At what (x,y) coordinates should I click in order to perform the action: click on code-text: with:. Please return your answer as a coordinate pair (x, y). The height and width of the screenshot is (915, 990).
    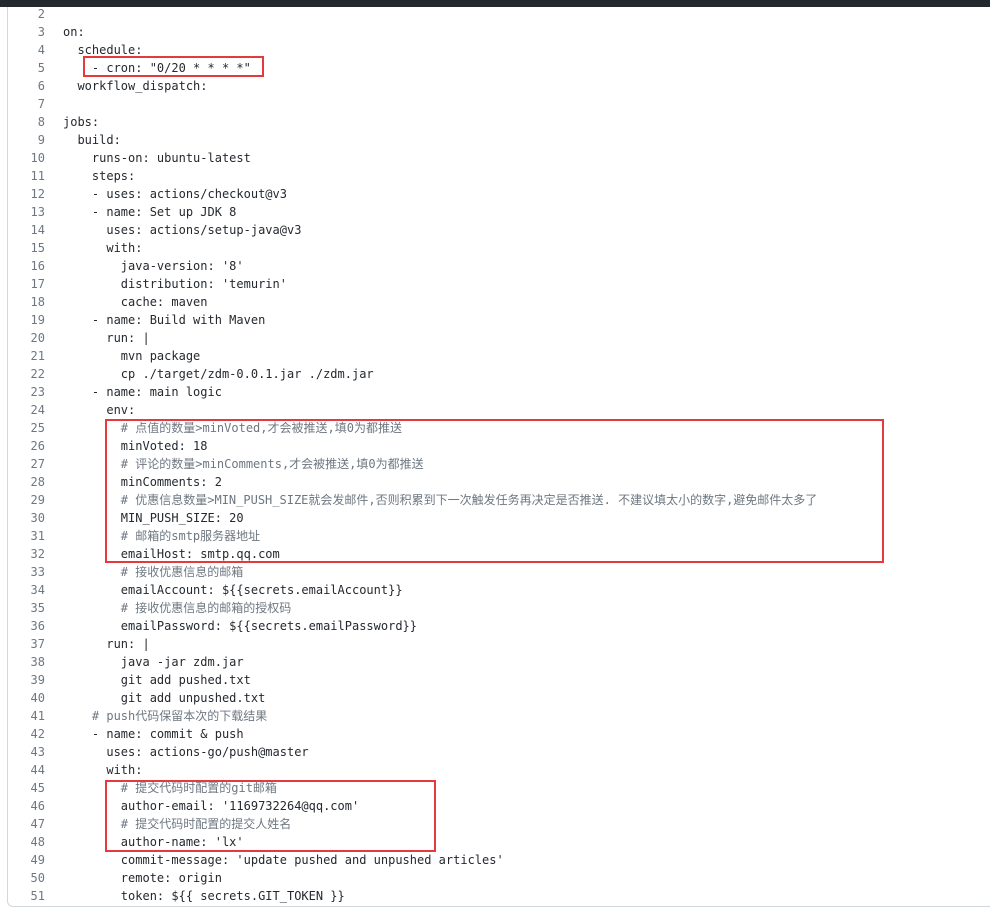
    Looking at the image, I should click on (103, 770).